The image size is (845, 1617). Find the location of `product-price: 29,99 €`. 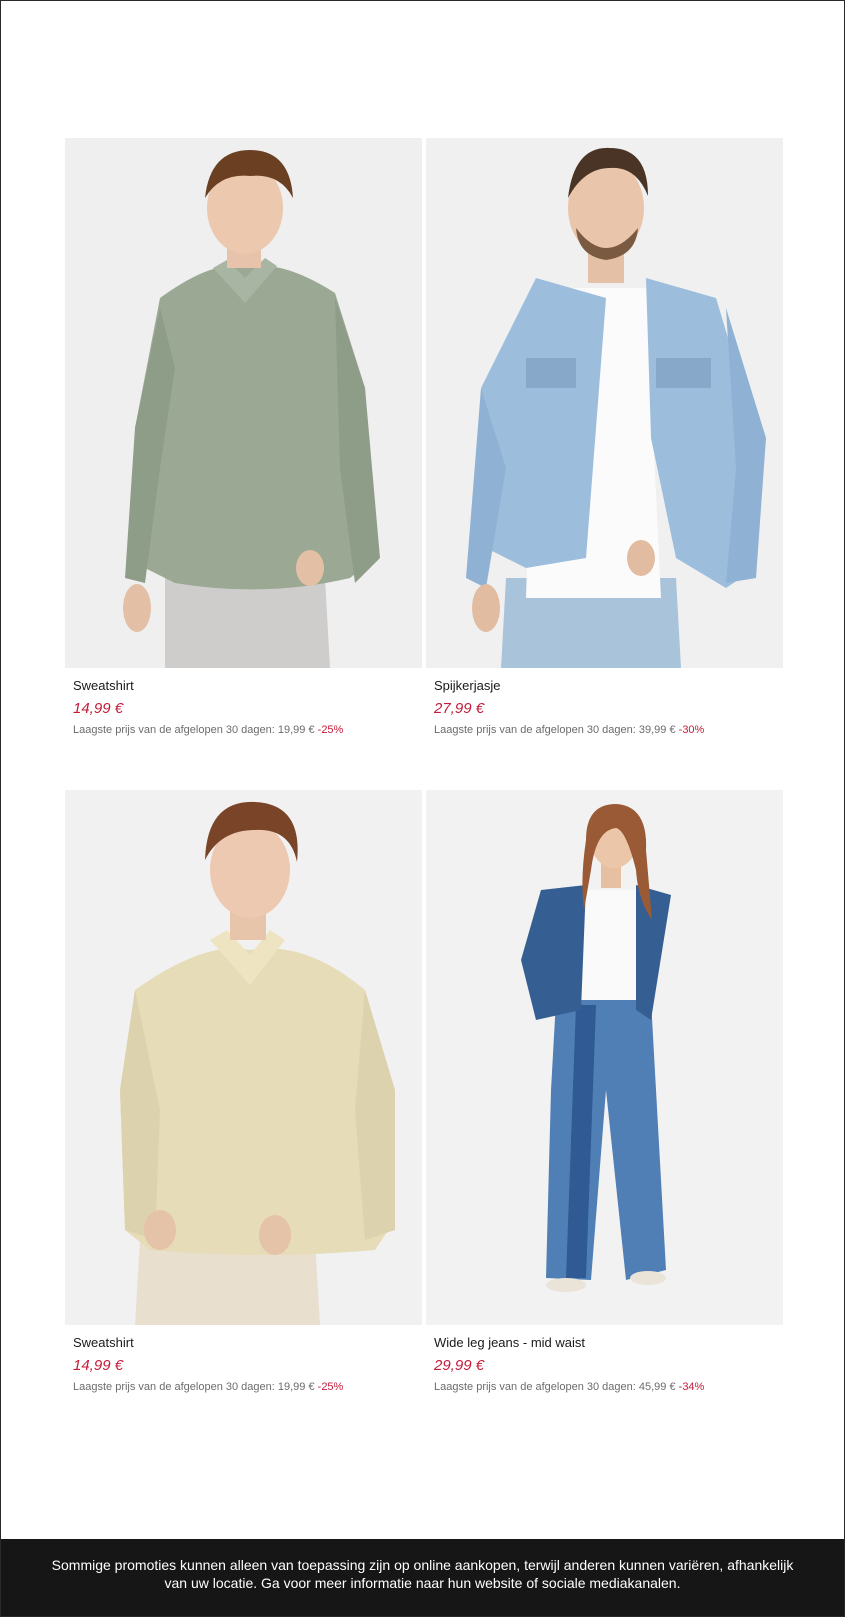

product-price: 29,99 € is located at coordinates (459, 1365).